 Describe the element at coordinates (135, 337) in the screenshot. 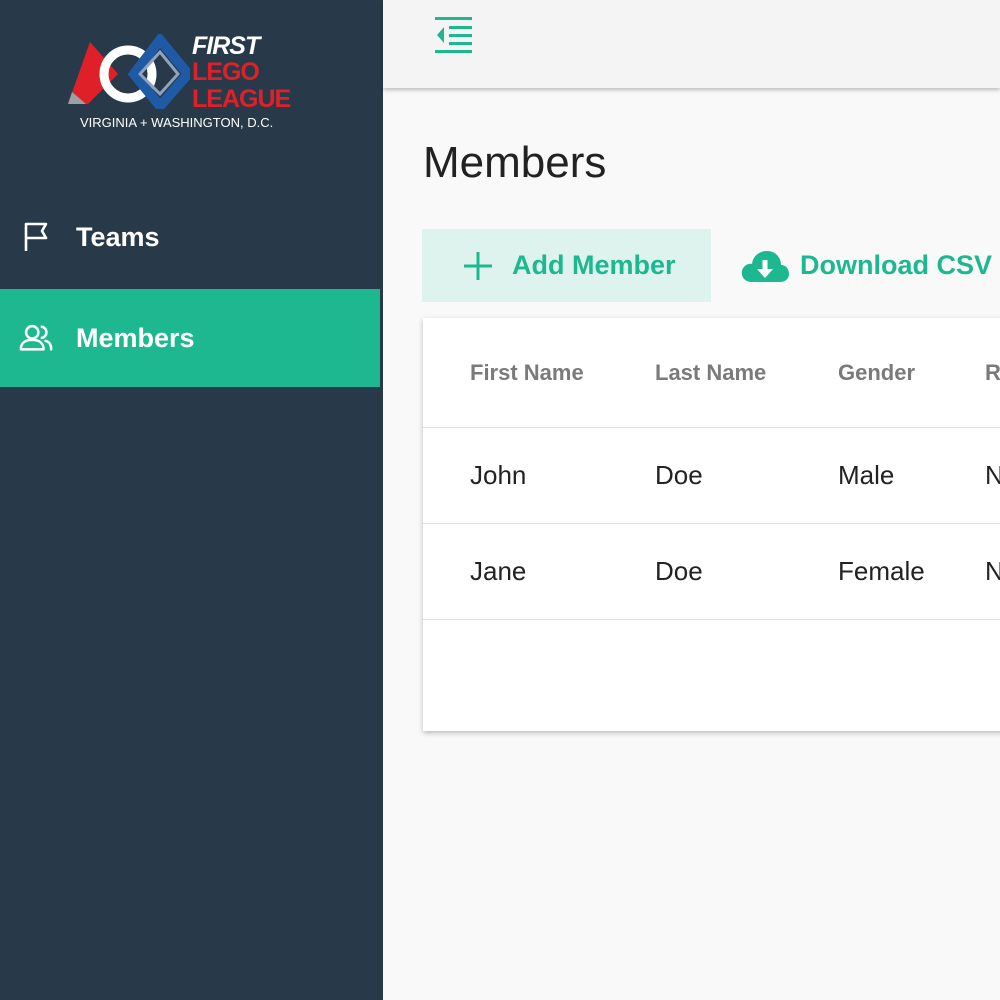

I see `sidebar-item-label: Members` at that location.